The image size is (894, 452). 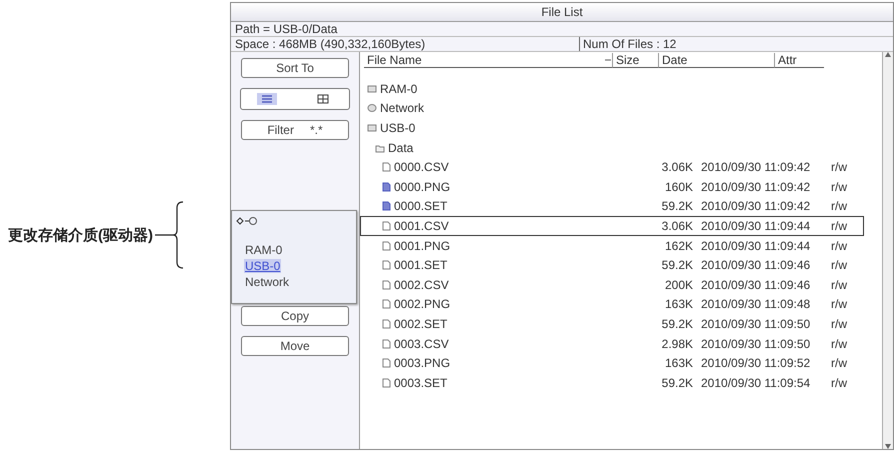 I want to click on file-row: 0001.PNG 162K 2010/09/30 11:09:44 r/w, so click(x=612, y=246).